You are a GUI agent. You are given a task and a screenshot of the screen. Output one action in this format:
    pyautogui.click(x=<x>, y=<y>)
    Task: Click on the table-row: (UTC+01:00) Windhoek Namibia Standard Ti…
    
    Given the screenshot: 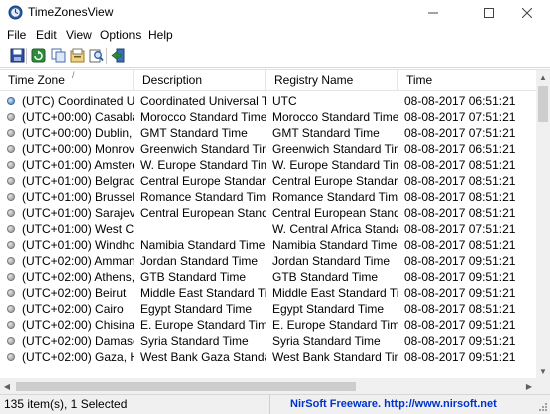 What is the action you would take?
    pyautogui.click(x=268, y=245)
    